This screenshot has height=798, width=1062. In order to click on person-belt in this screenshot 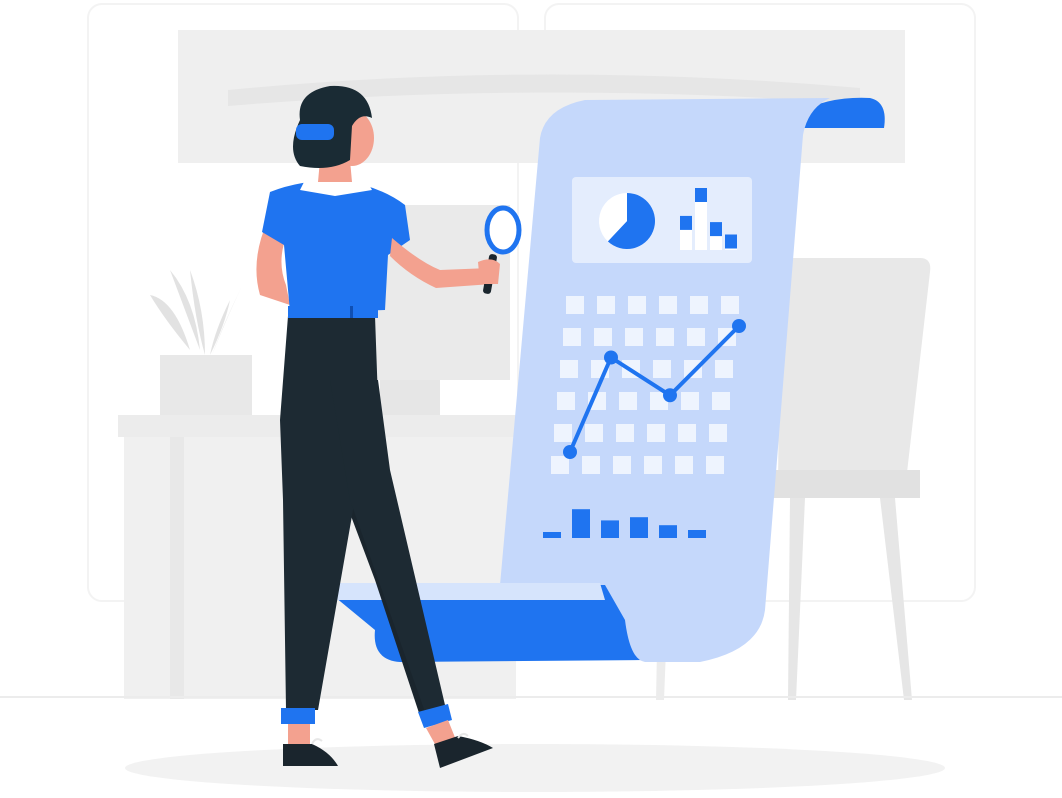, I will do `click(333, 312)`.